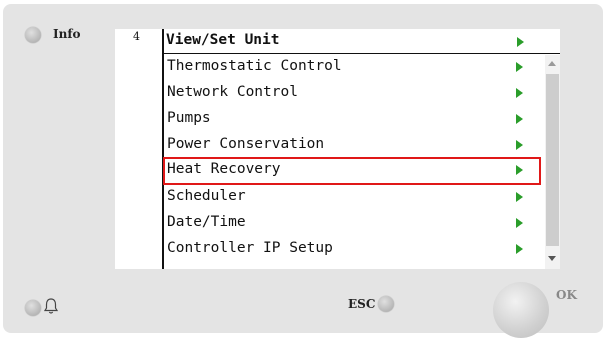  Describe the element at coordinates (232, 92) in the screenshot. I see `menu-item-label: Network Control` at that location.